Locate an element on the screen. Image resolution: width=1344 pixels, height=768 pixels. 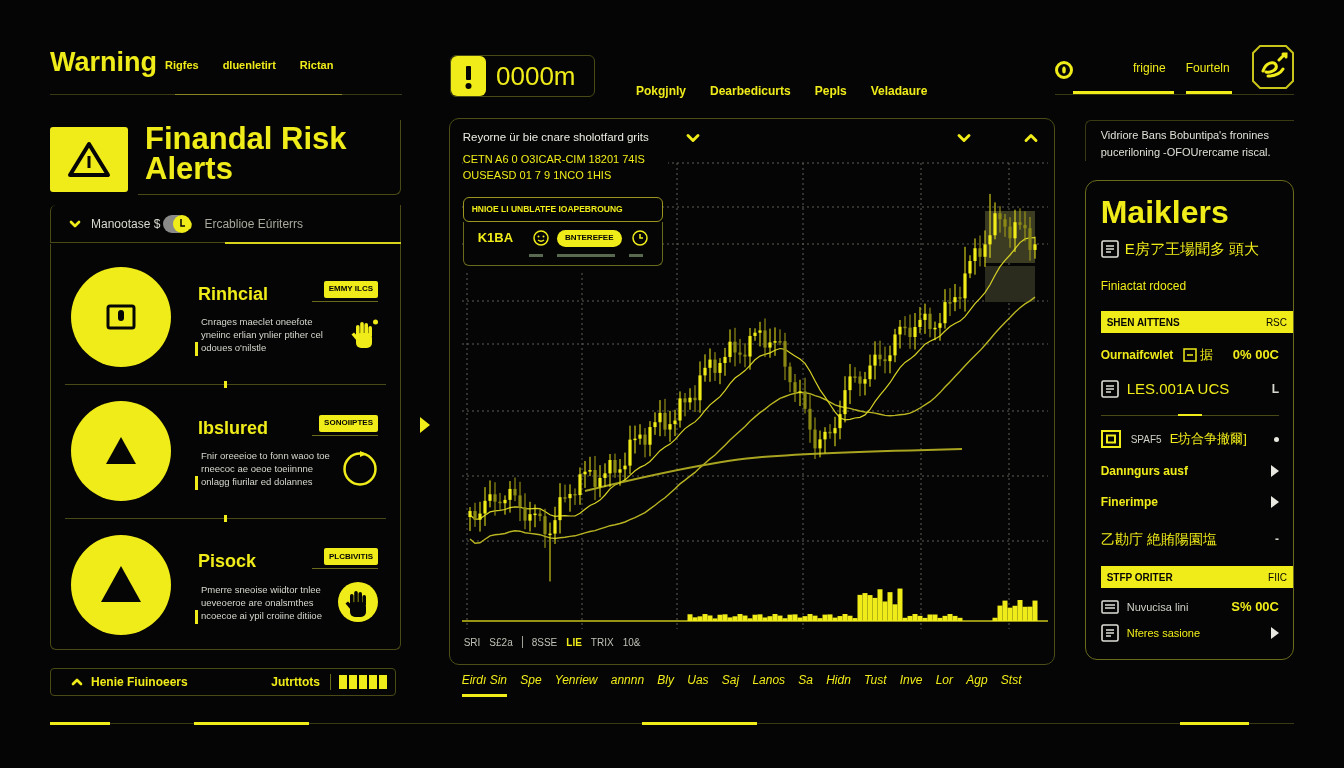
square-icon is located at coordinates (1190, 355).